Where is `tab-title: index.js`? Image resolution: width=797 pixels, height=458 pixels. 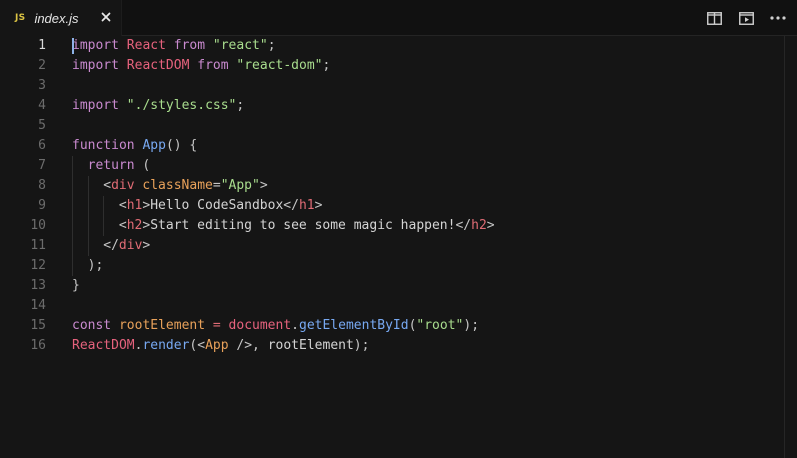 tab-title: index.js is located at coordinates (56, 18).